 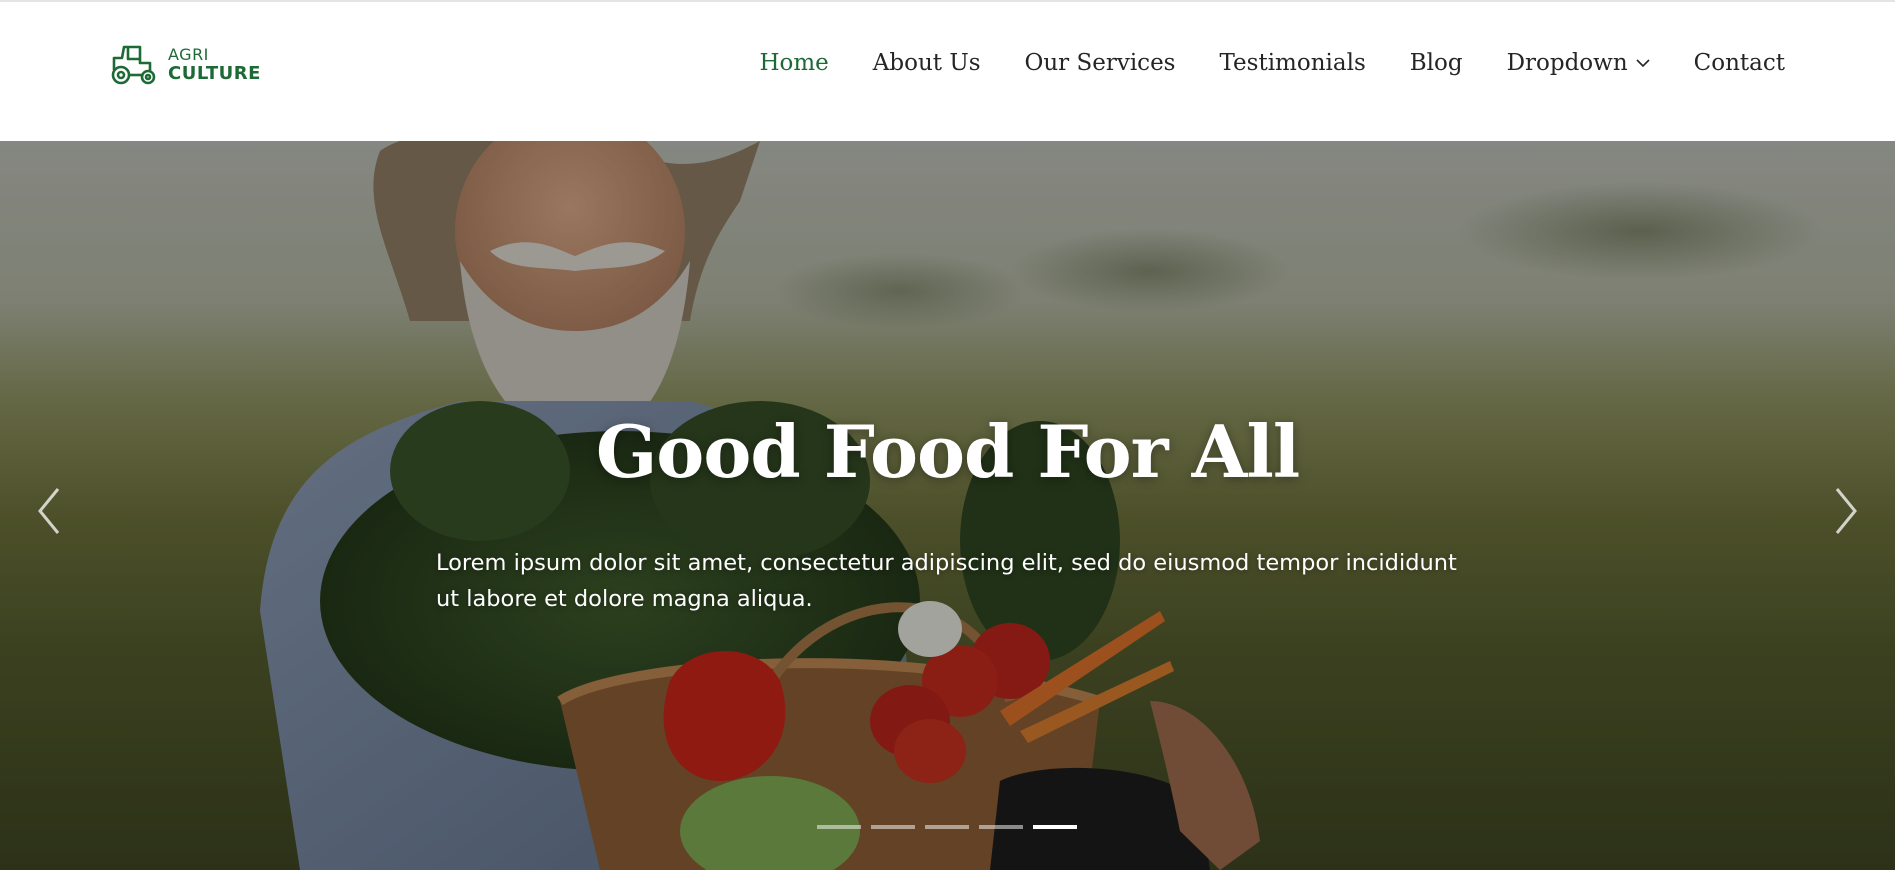 I want to click on nav-testimonials: Testimonials, so click(x=1292, y=63).